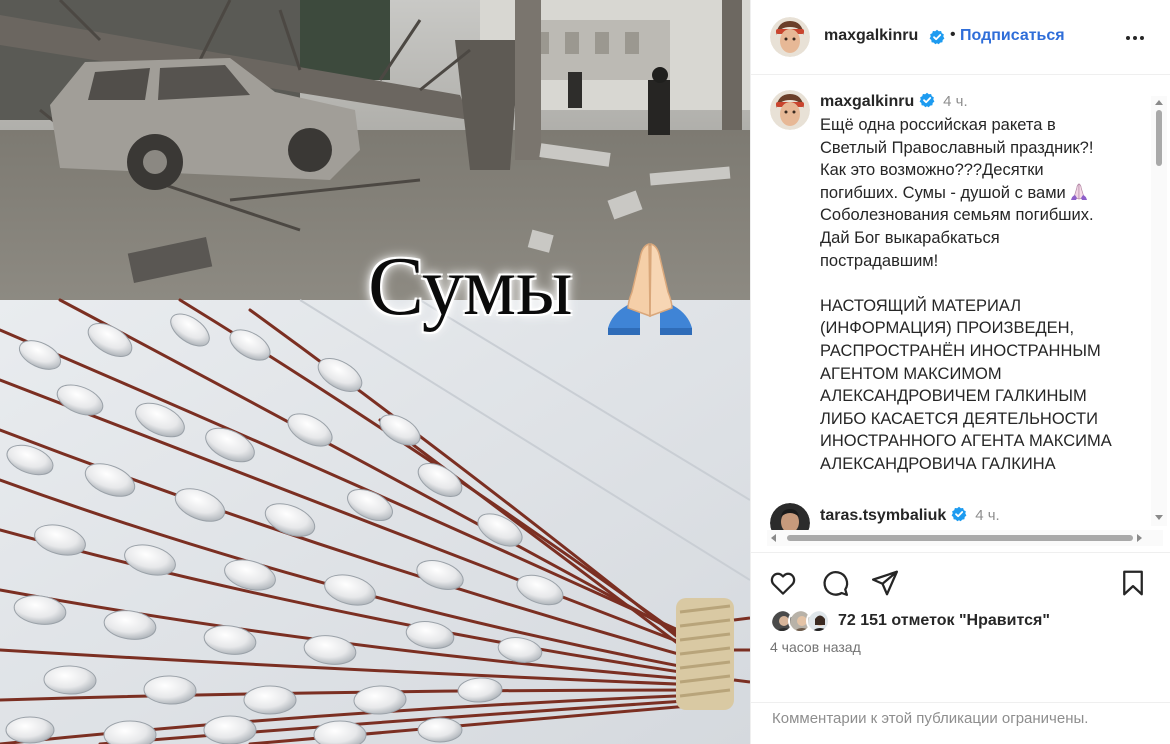 Image resolution: width=1170 pixels, height=744 pixels. I want to click on caption-line: Ещё одна российская ракета в, so click(938, 125).